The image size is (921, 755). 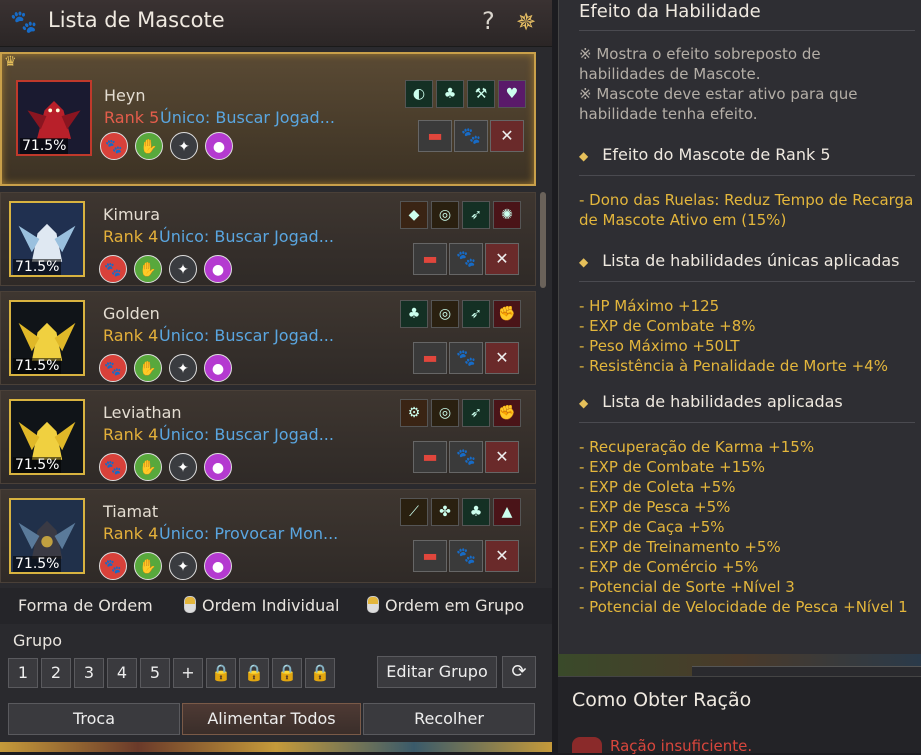 I want to click on pet-skill-icons: ◐ ♣ ⚒ ♥, so click(x=464, y=94).